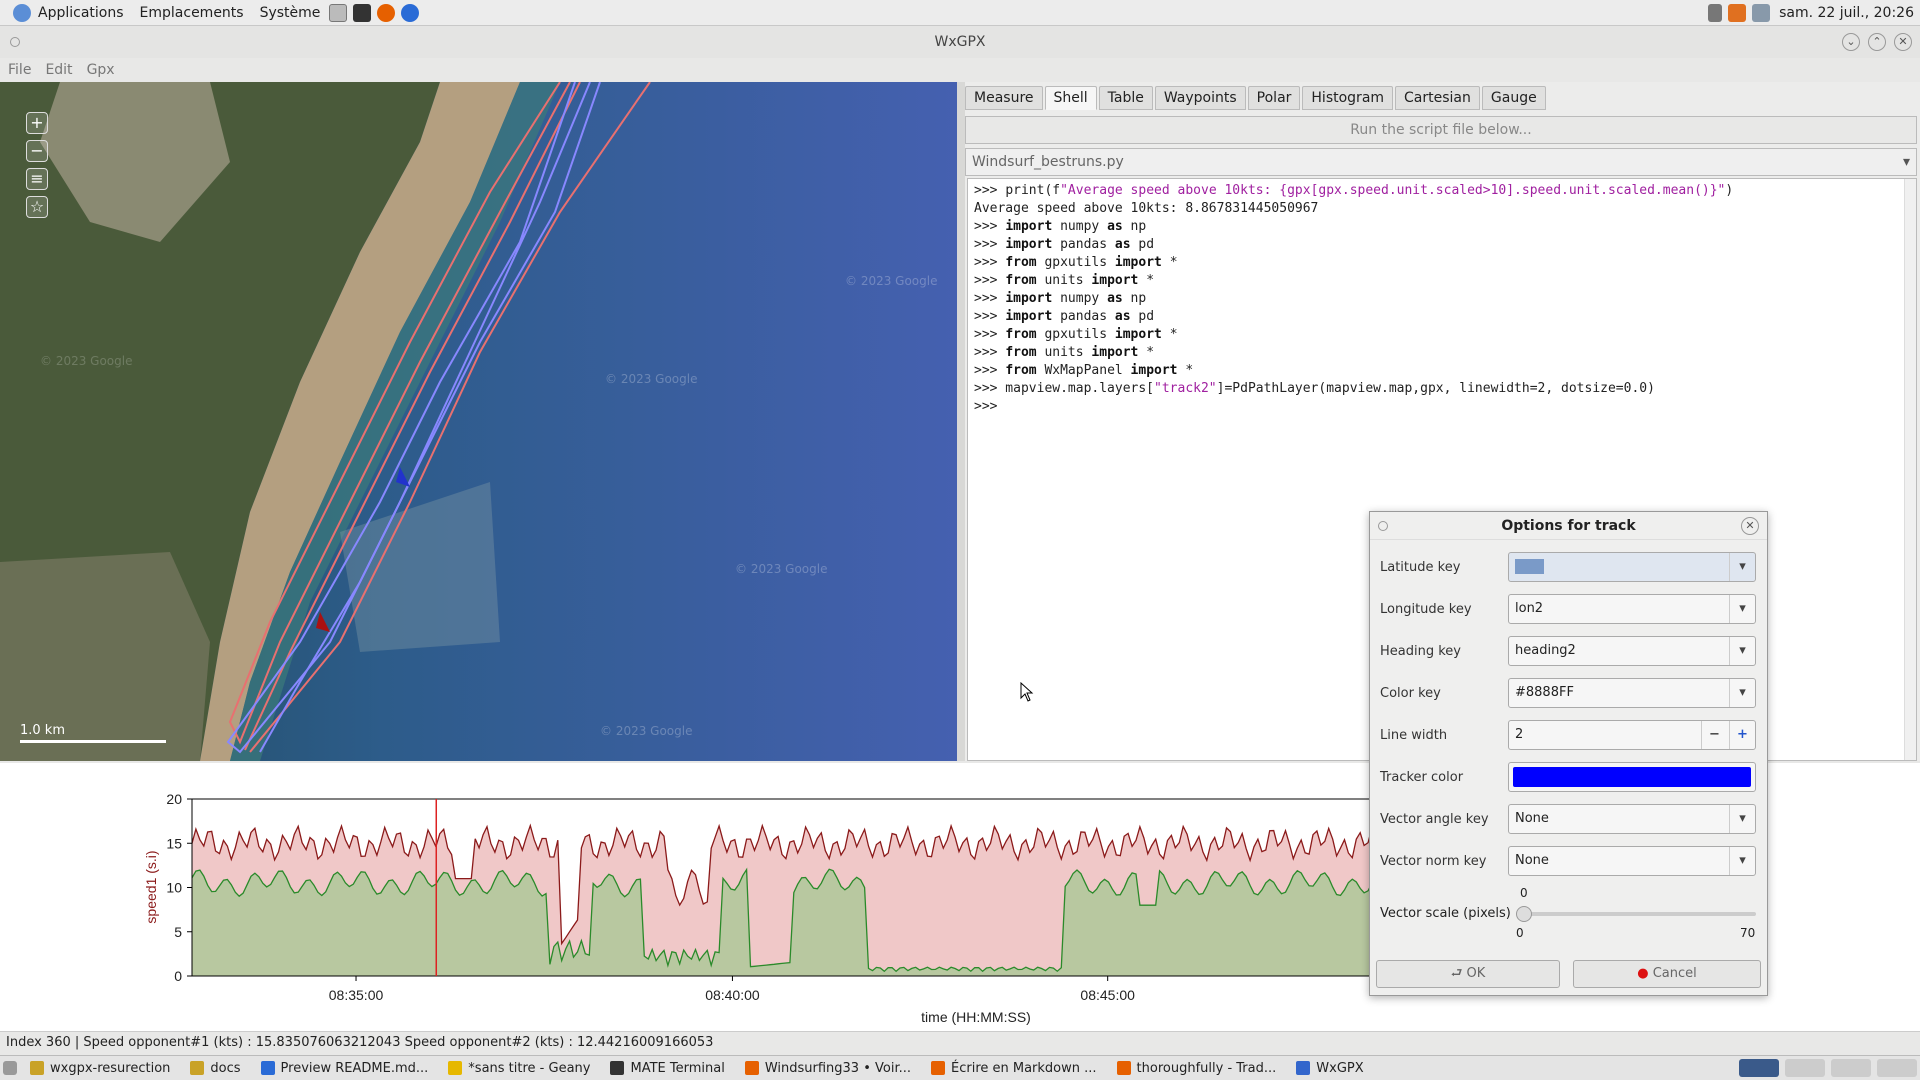 The width and height of the screenshot is (1920, 1080). What do you see at coordinates (86, 361) in the screenshot?
I see `map-watermark: © 2023 Google` at bounding box center [86, 361].